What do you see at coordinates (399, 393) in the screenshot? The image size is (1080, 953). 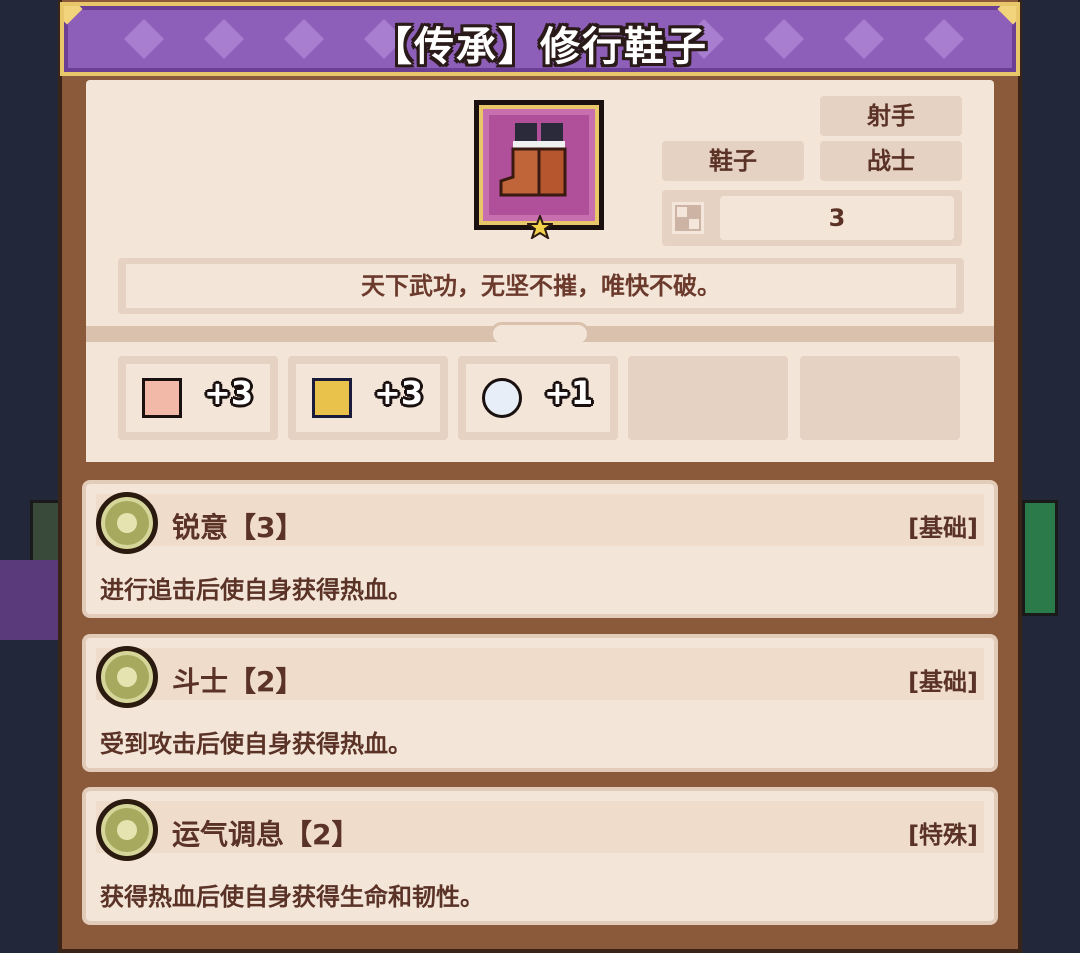 I see `stat-value-2: +3` at bounding box center [399, 393].